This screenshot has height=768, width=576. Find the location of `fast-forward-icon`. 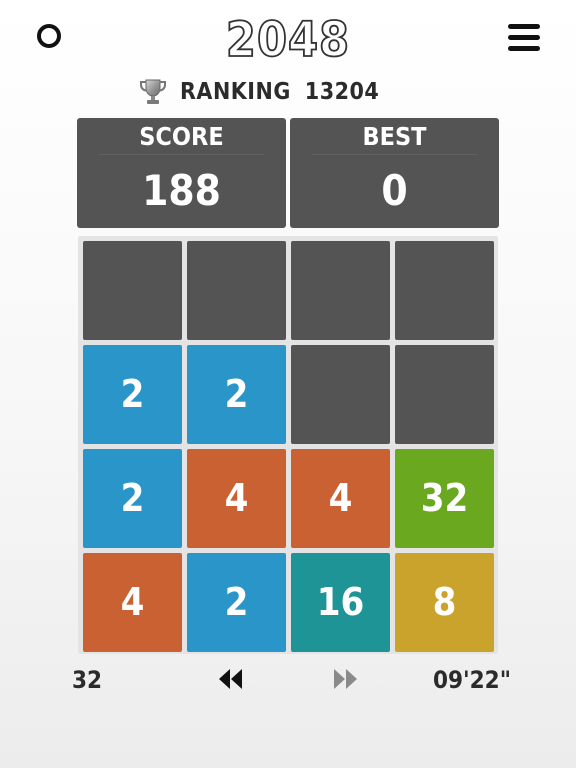

fast-forward-icon is located at coordinates (345, 679).